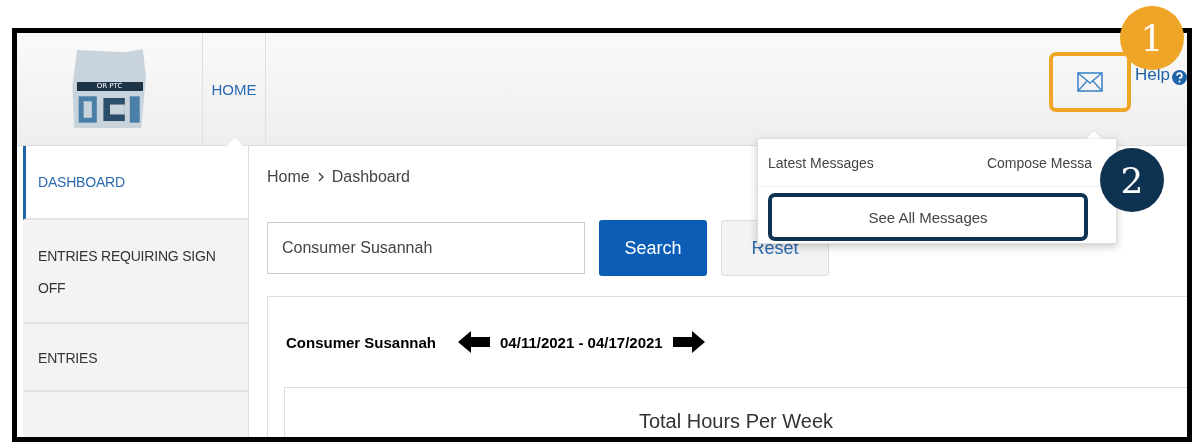 The height and width of the screenshot is (445, 1195). What do you see at coordinates (320, 177) in the screenshot?
I see `chevron-icon` at bounding box center [320, 177].